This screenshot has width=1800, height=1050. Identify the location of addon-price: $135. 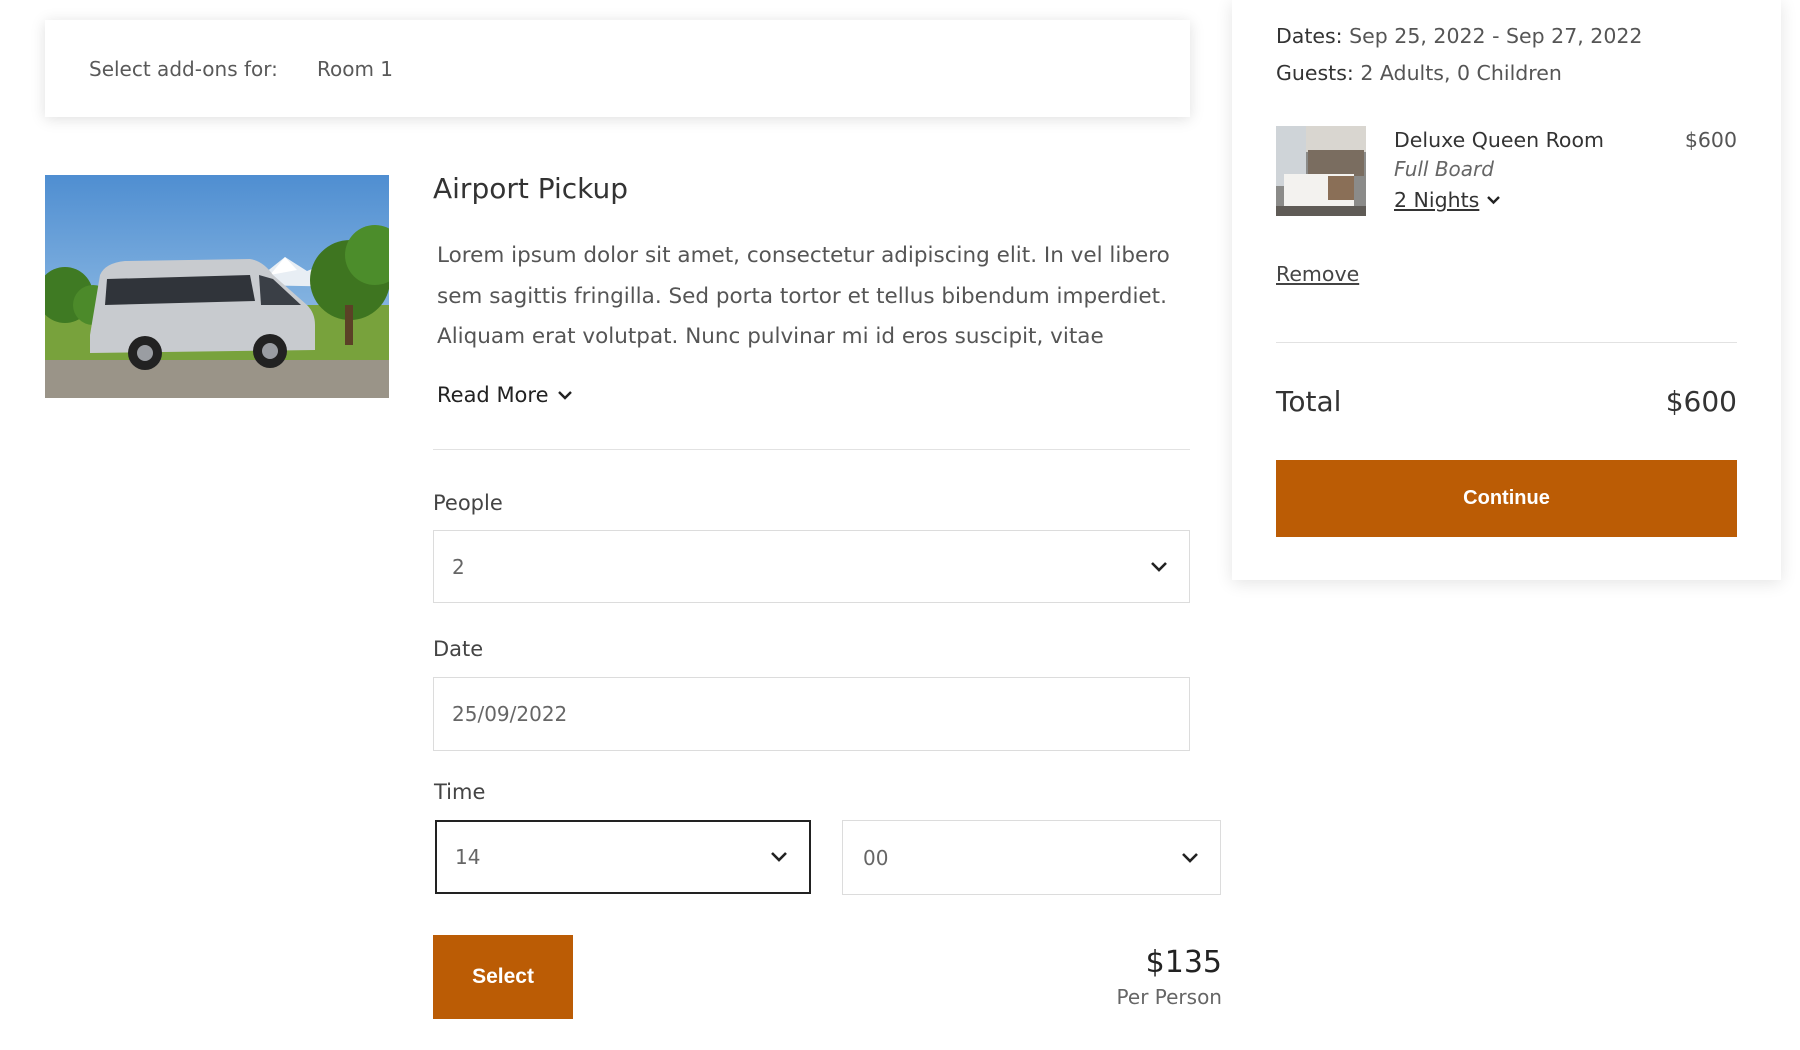
(1183, 962).